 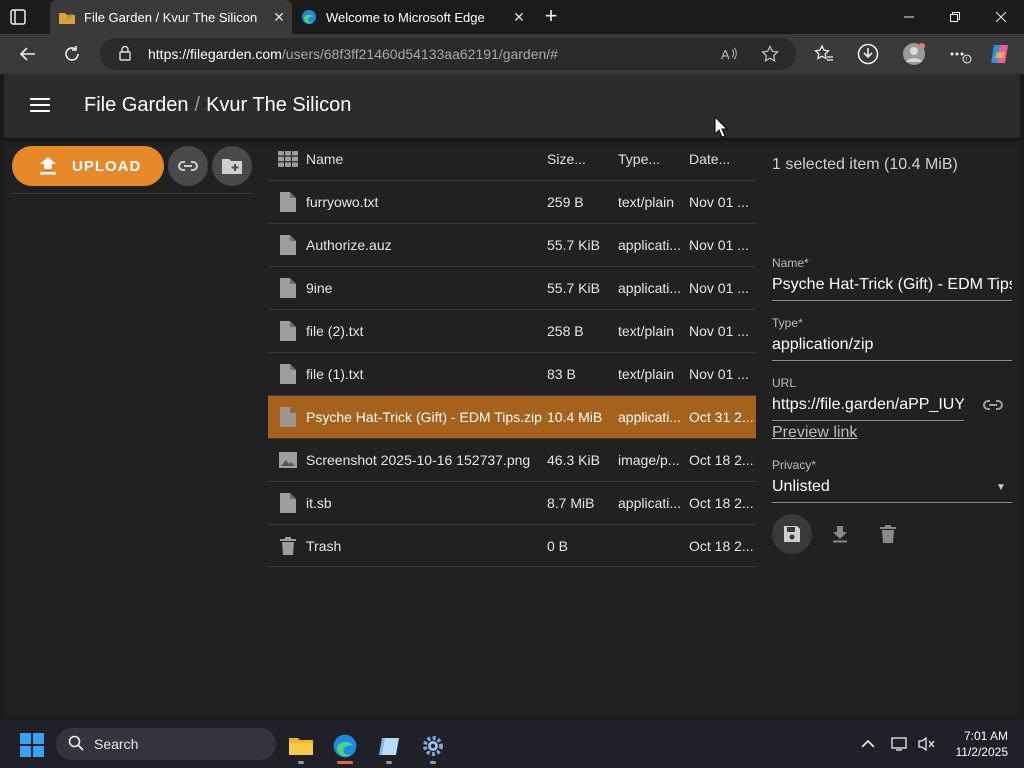 What do you see at coordinates (232, 166) in the screenshot?
I see `new-folder-button` at bounding box center [232, 166].